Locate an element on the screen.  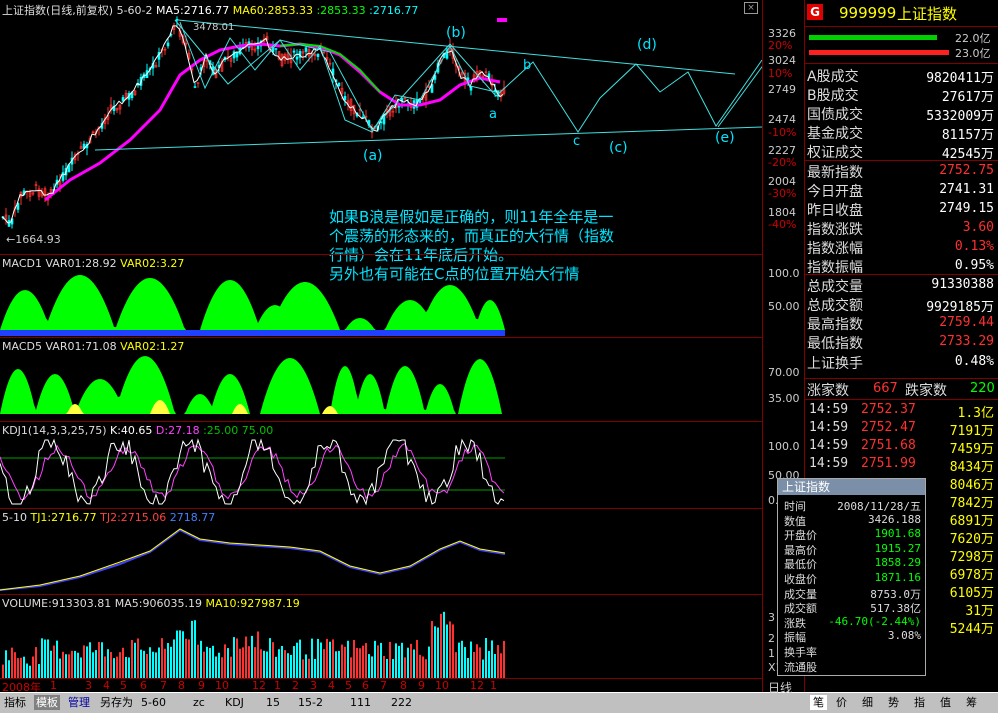
toolbar-button: 指标 is located at coordinates (15, 702).